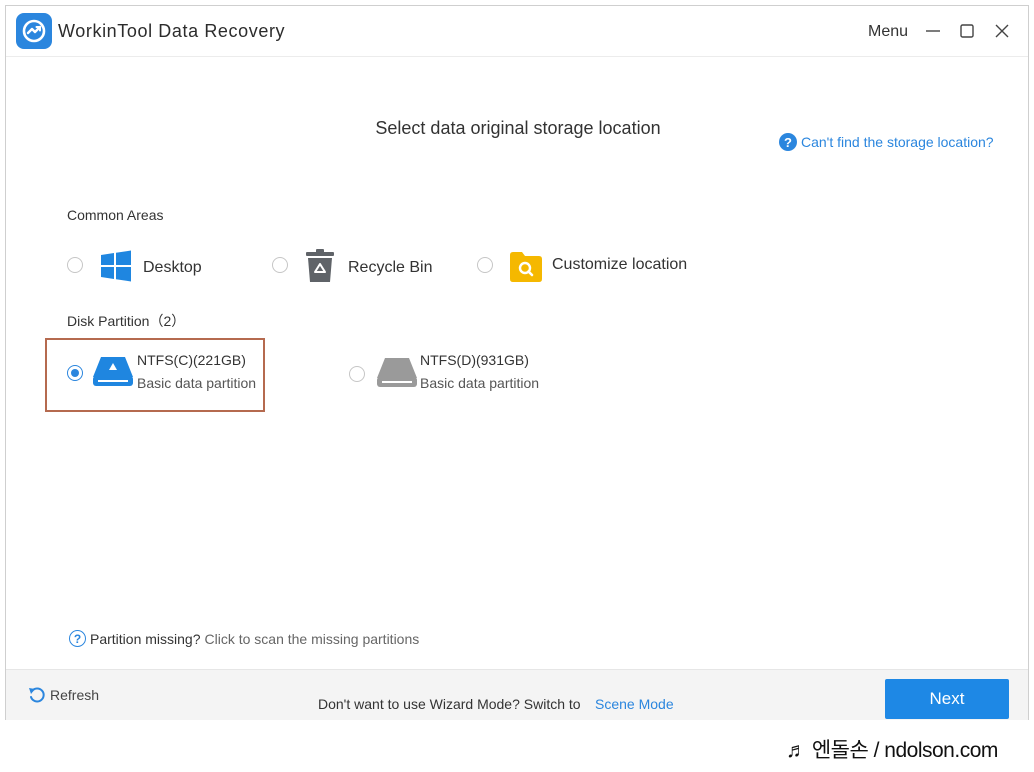  Describe the element at coordinates (191, 360) in the screenshot. I see `partition-c-name: NTFS(C)(221GB)` at that location.